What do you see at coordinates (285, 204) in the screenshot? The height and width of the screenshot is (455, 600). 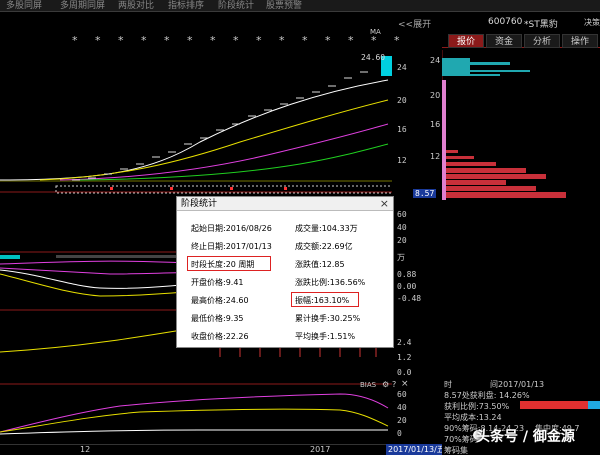 I see `dialog-title: 阶段统计` at bounding box center [285, 204].